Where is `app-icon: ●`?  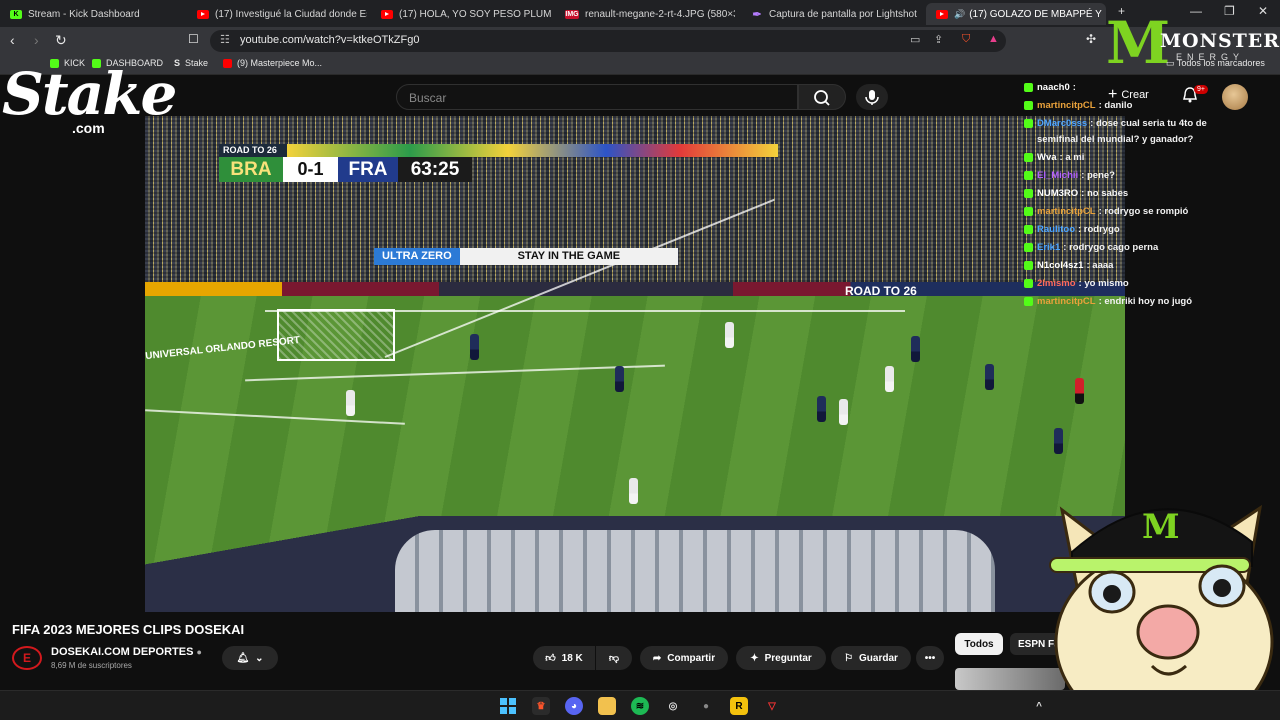
app-icon: ● is located at coordinates (706, 706).